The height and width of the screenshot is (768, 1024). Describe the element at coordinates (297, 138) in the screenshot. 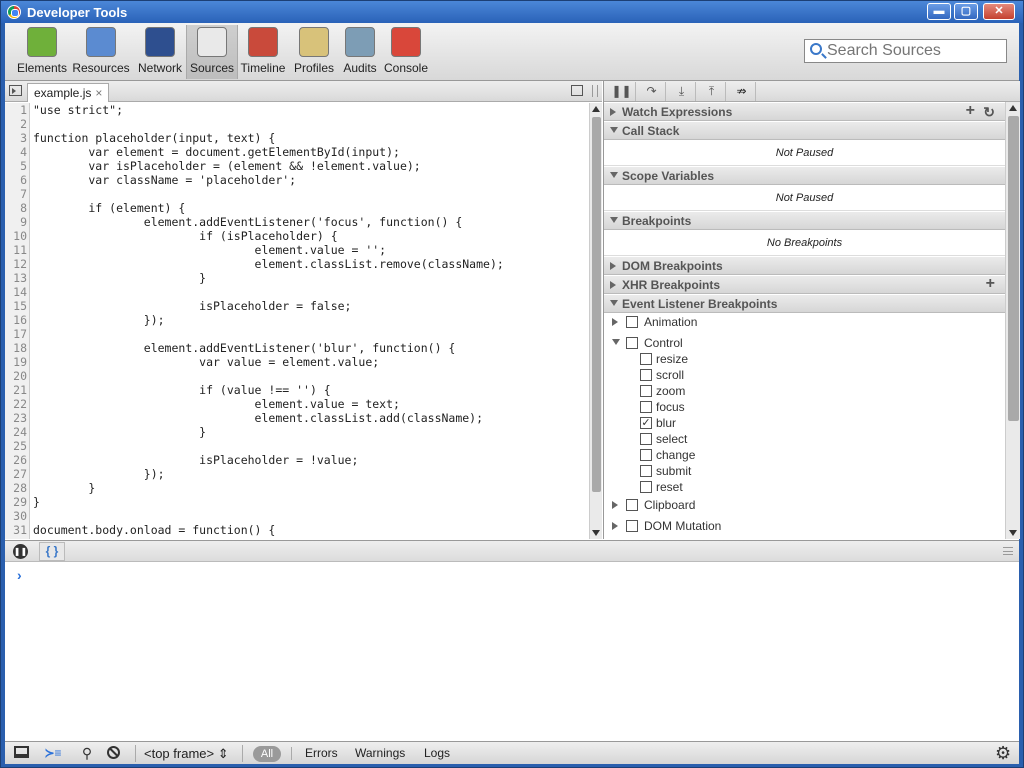

I see `code-line: 3 function placeholder(input, text) {` at that location.